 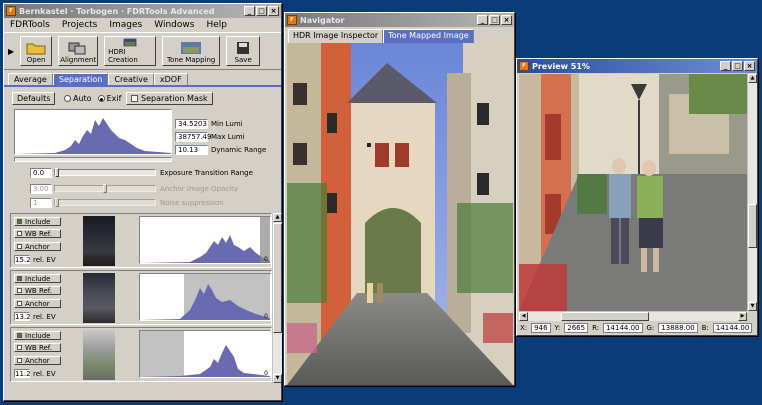 What do you see at coordinates (36, 51) in the screenshot?
I see `open-button: Open` at bounding box center [36, 51].